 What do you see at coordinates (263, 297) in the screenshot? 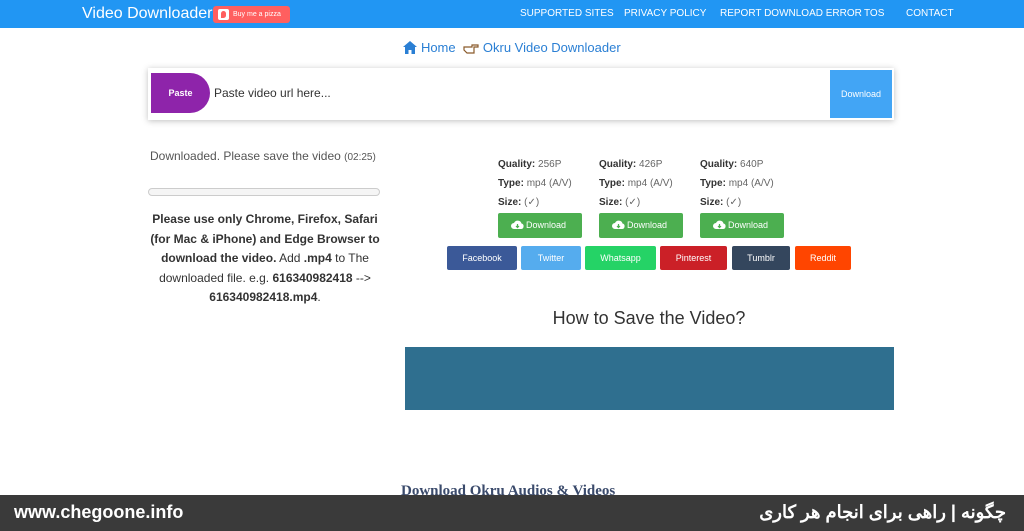
I see `notice-example-to: 616340982418.mp4` at bounding box center [263, 297].